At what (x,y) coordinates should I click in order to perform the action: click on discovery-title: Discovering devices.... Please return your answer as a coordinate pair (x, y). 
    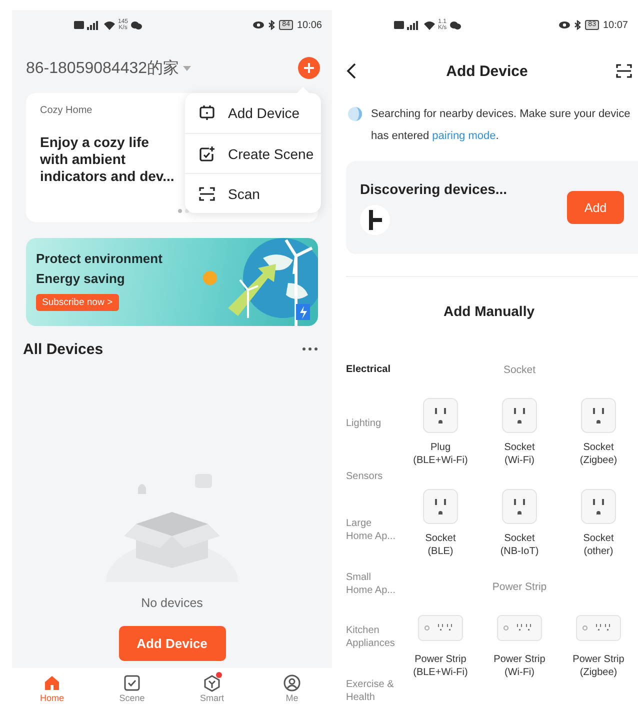
    Looking at the image, I should click on (434, 188).